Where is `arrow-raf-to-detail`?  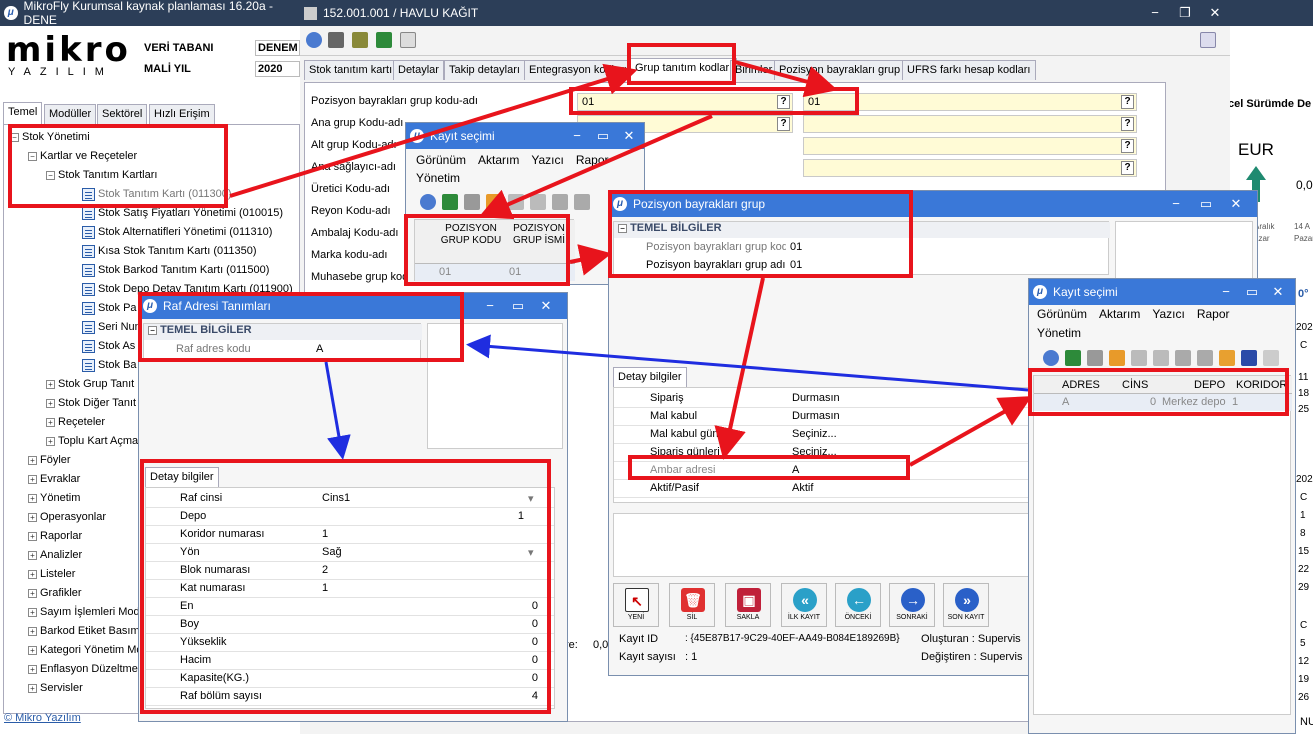 arrow-raf-to-detail is located at coordinates (337, 410).